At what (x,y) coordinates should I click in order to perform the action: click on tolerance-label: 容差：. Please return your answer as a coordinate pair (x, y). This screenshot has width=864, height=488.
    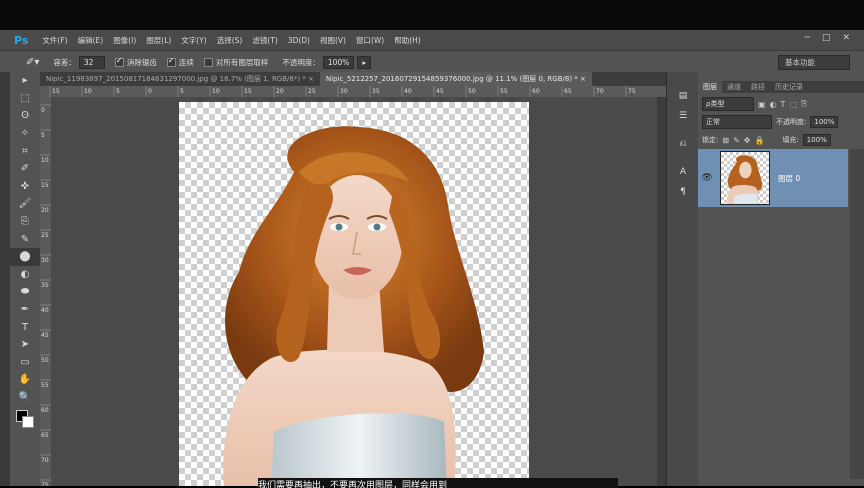
    Looking at the image, I should click on (64, 62).